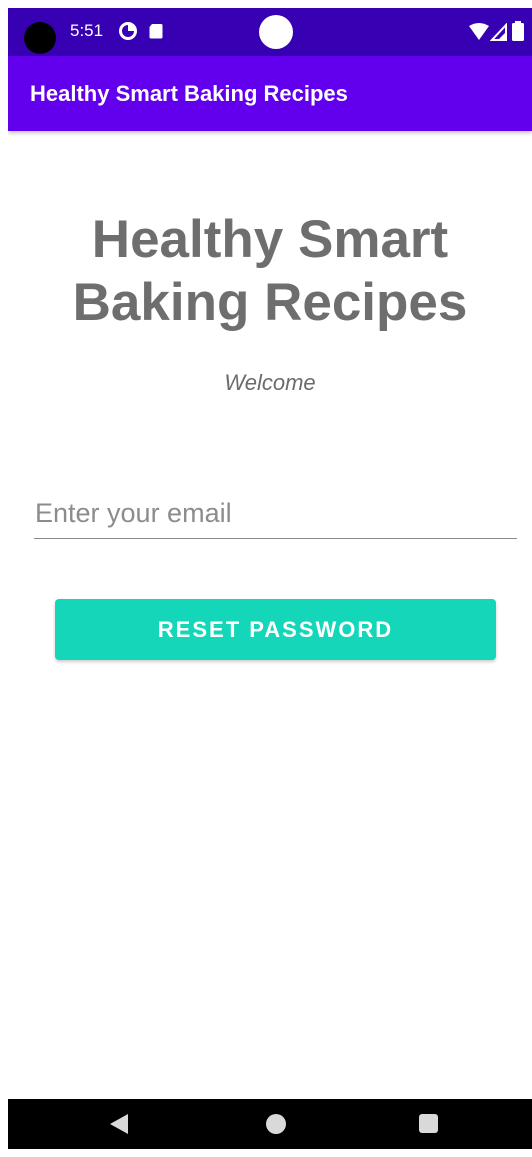 This screenshot has height=1157, width=532. What do you see at coordinates (128, 31) in the screenshot?
I see `data-saver-icon` at bounding box center [128, 31].